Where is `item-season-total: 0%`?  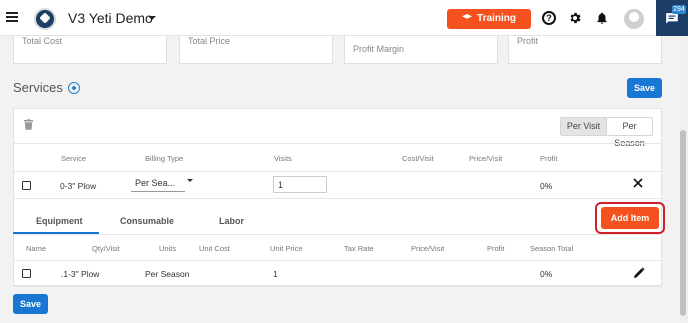
item-season-total: 0% is located at coordinates (546, 274).